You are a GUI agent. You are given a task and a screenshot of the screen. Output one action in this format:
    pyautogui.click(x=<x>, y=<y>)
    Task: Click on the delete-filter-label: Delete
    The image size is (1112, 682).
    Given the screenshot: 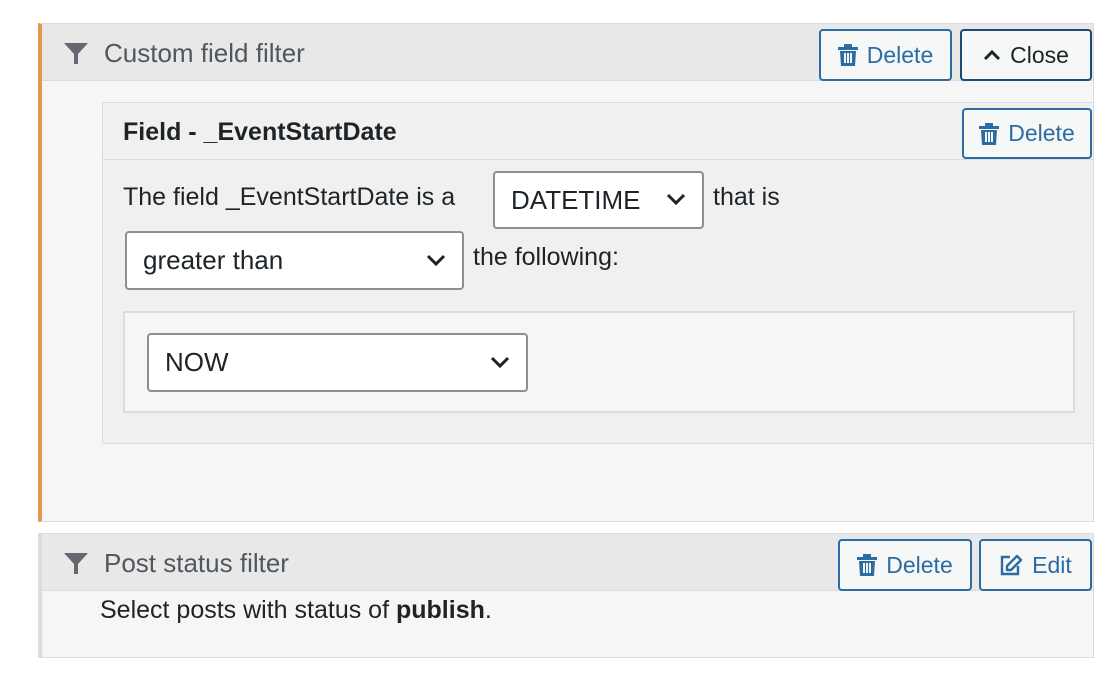 What is the action you would take?
    pyautogui.click(x=900, y=54)
    